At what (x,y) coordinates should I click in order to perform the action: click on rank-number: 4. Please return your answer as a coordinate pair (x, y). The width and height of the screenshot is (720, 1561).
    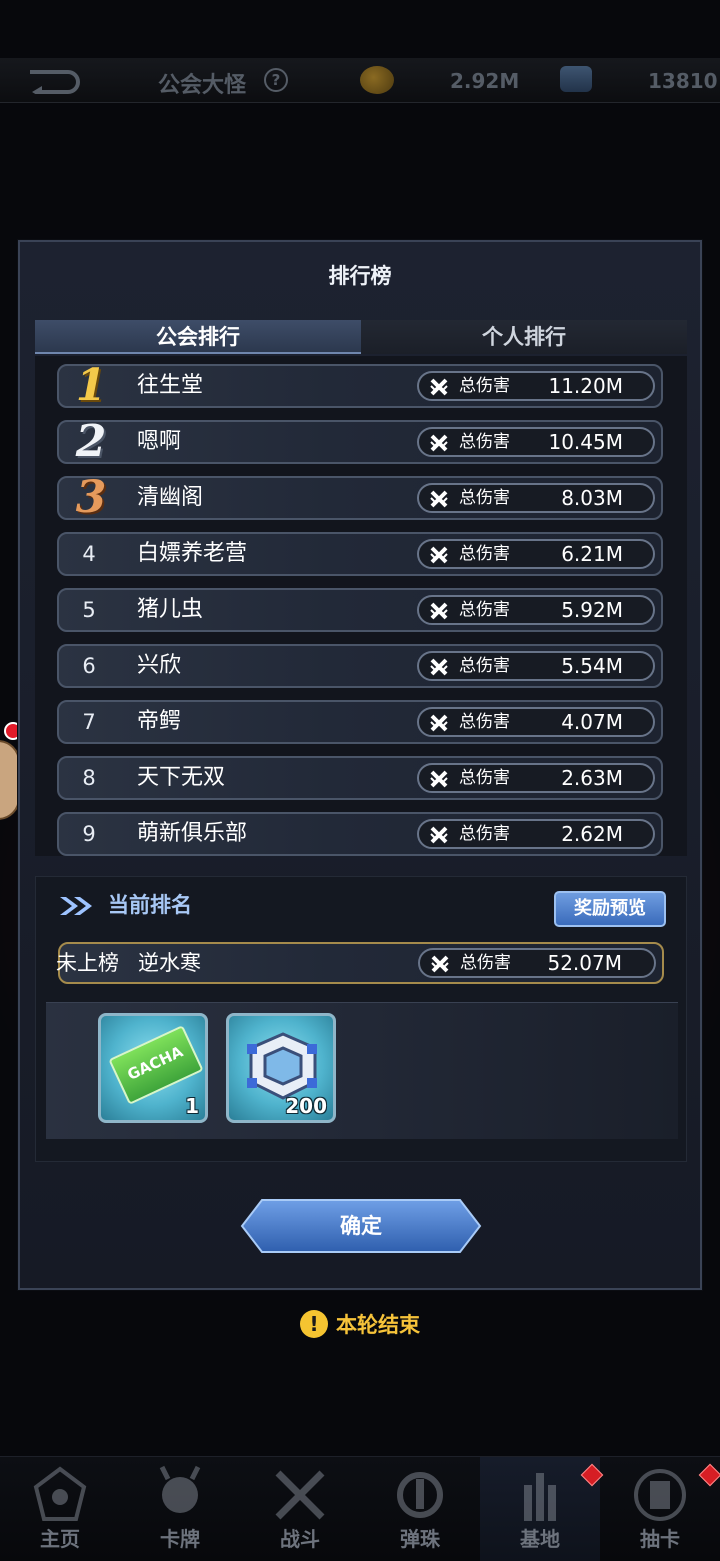
    Looking at the image, I should click on (89, 554).